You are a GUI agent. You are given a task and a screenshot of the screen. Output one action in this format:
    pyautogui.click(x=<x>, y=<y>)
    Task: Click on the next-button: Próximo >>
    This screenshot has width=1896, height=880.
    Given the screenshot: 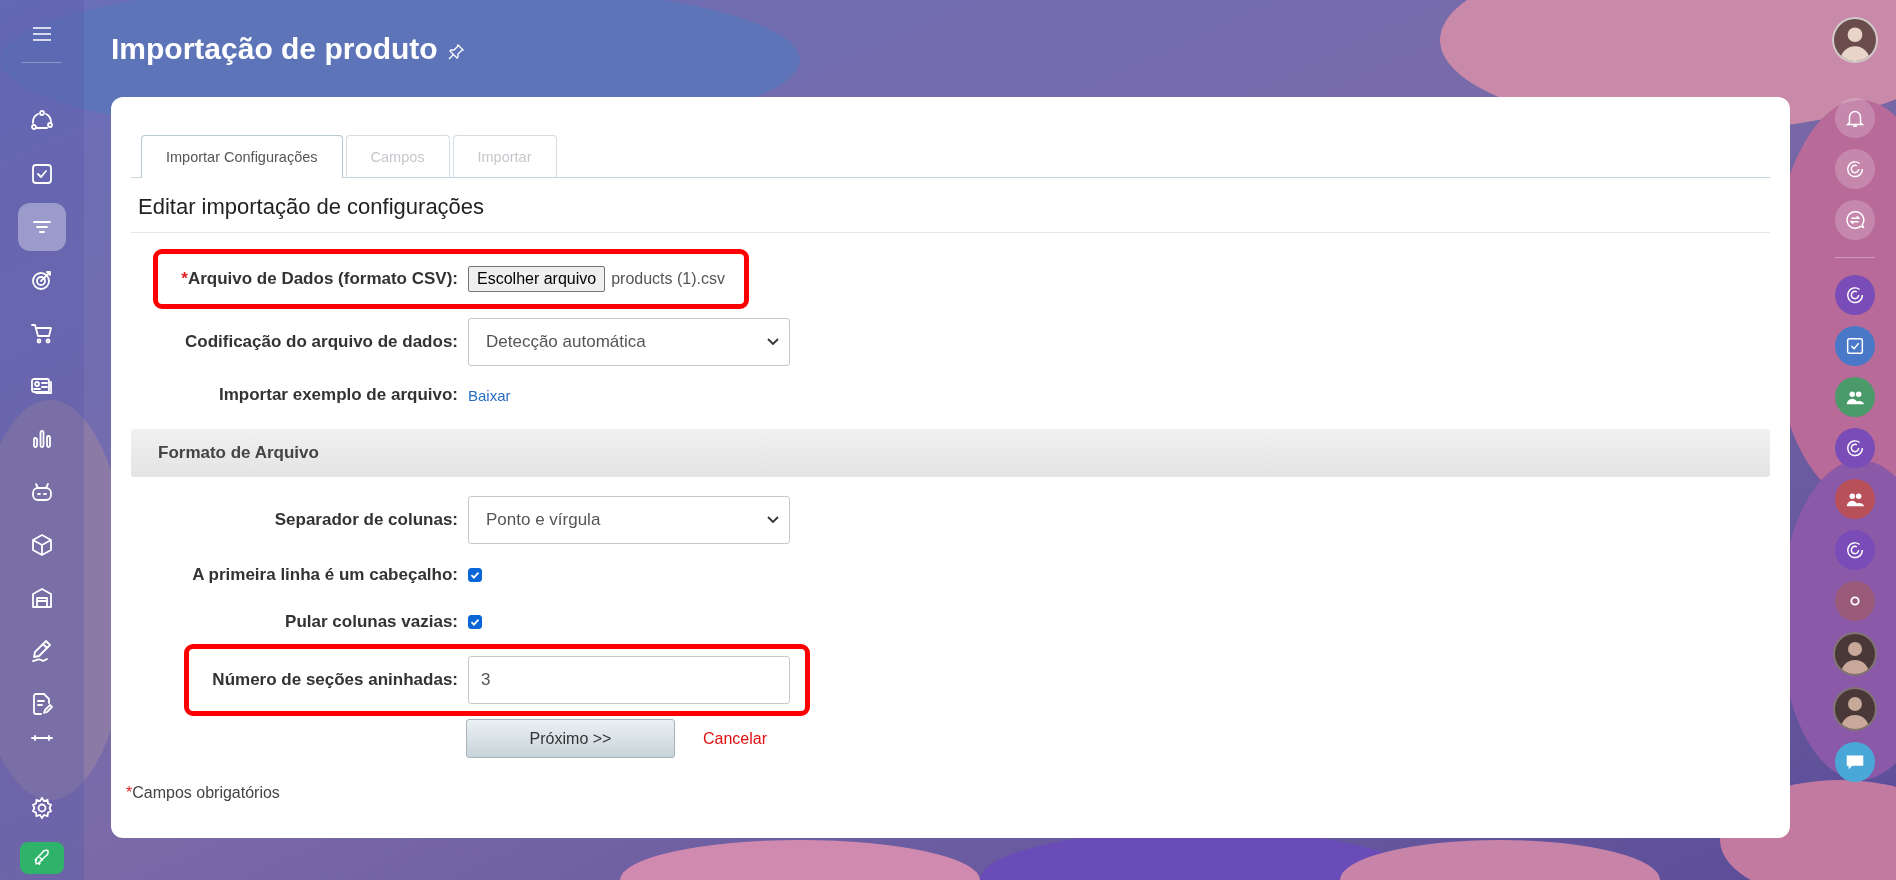 What is the action you would take?
    pyautogui.click(x=570, y=738)
    